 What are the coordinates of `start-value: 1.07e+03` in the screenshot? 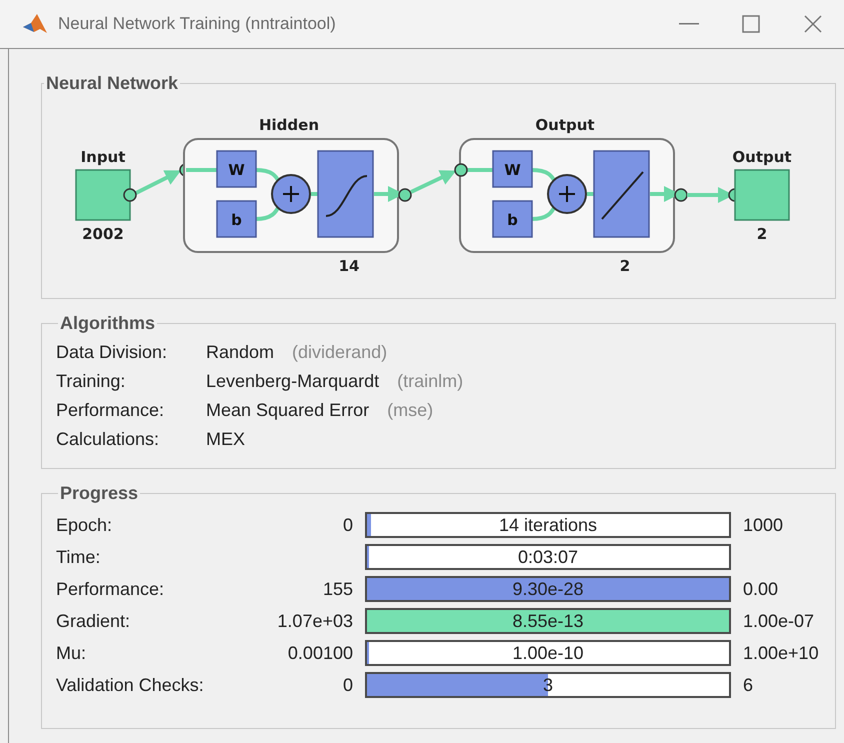 It's located at (314, 621).